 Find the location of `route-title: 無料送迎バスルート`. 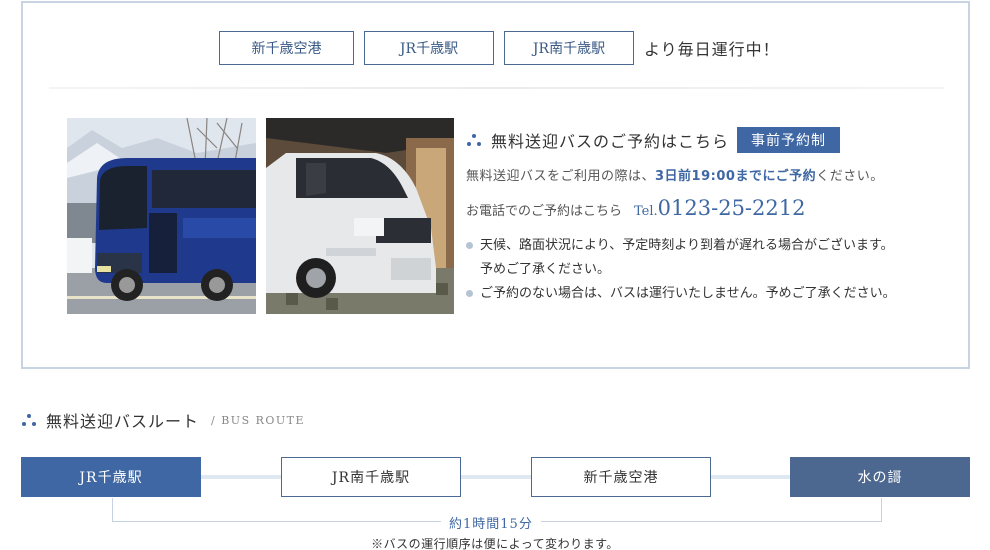

route-title: 無料送迎バスルート is located at coordinates (123, 421).